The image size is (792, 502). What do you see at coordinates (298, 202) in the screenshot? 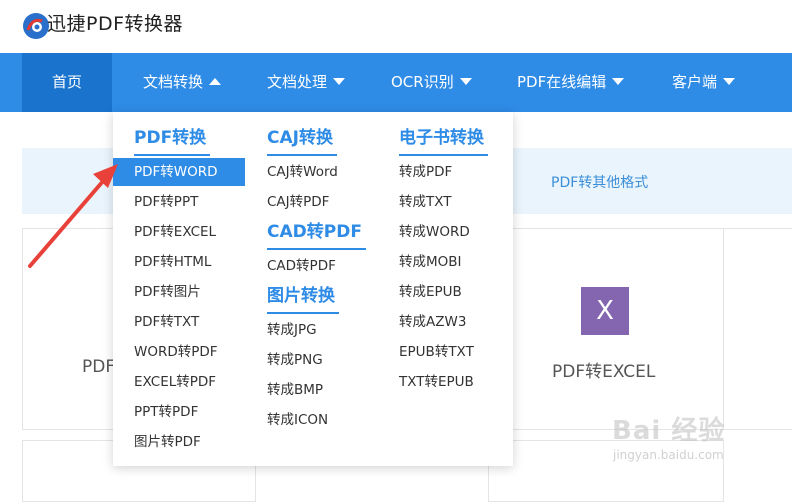
I see `menu-item: CAJ转PDF` at bounding box center [298, 202].